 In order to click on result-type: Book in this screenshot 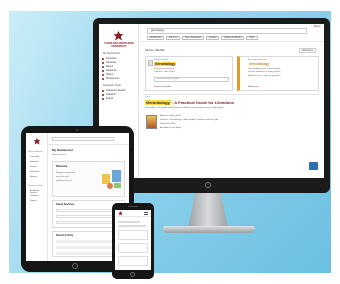, I will do `click(147, 97)`.